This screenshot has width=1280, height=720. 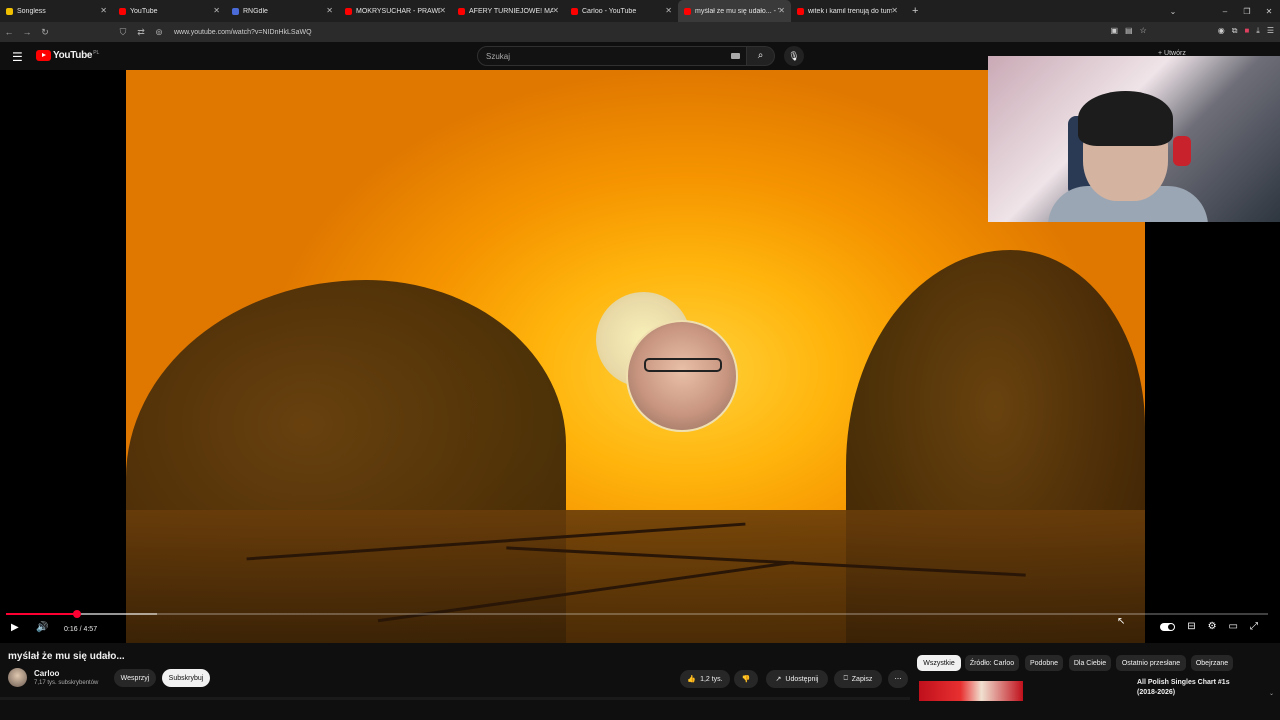 I want to click on browser-tab: AFERY TURNIEJOWE! MAMMO✕, so click(x=508, y=11).